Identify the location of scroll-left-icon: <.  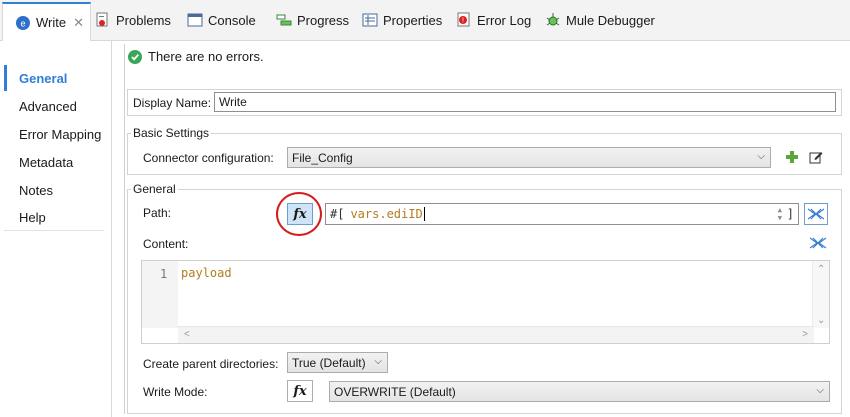
(187, 334).